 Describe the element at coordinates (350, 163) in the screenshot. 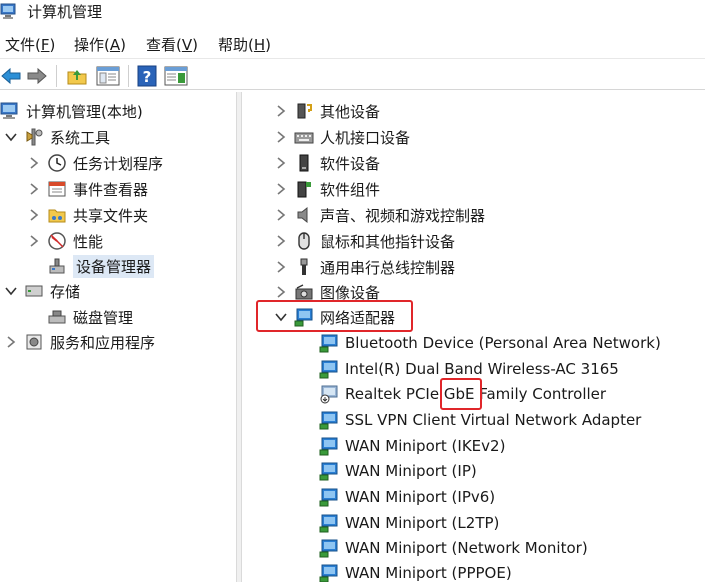

I see `category-label: 软件设备` at that location.